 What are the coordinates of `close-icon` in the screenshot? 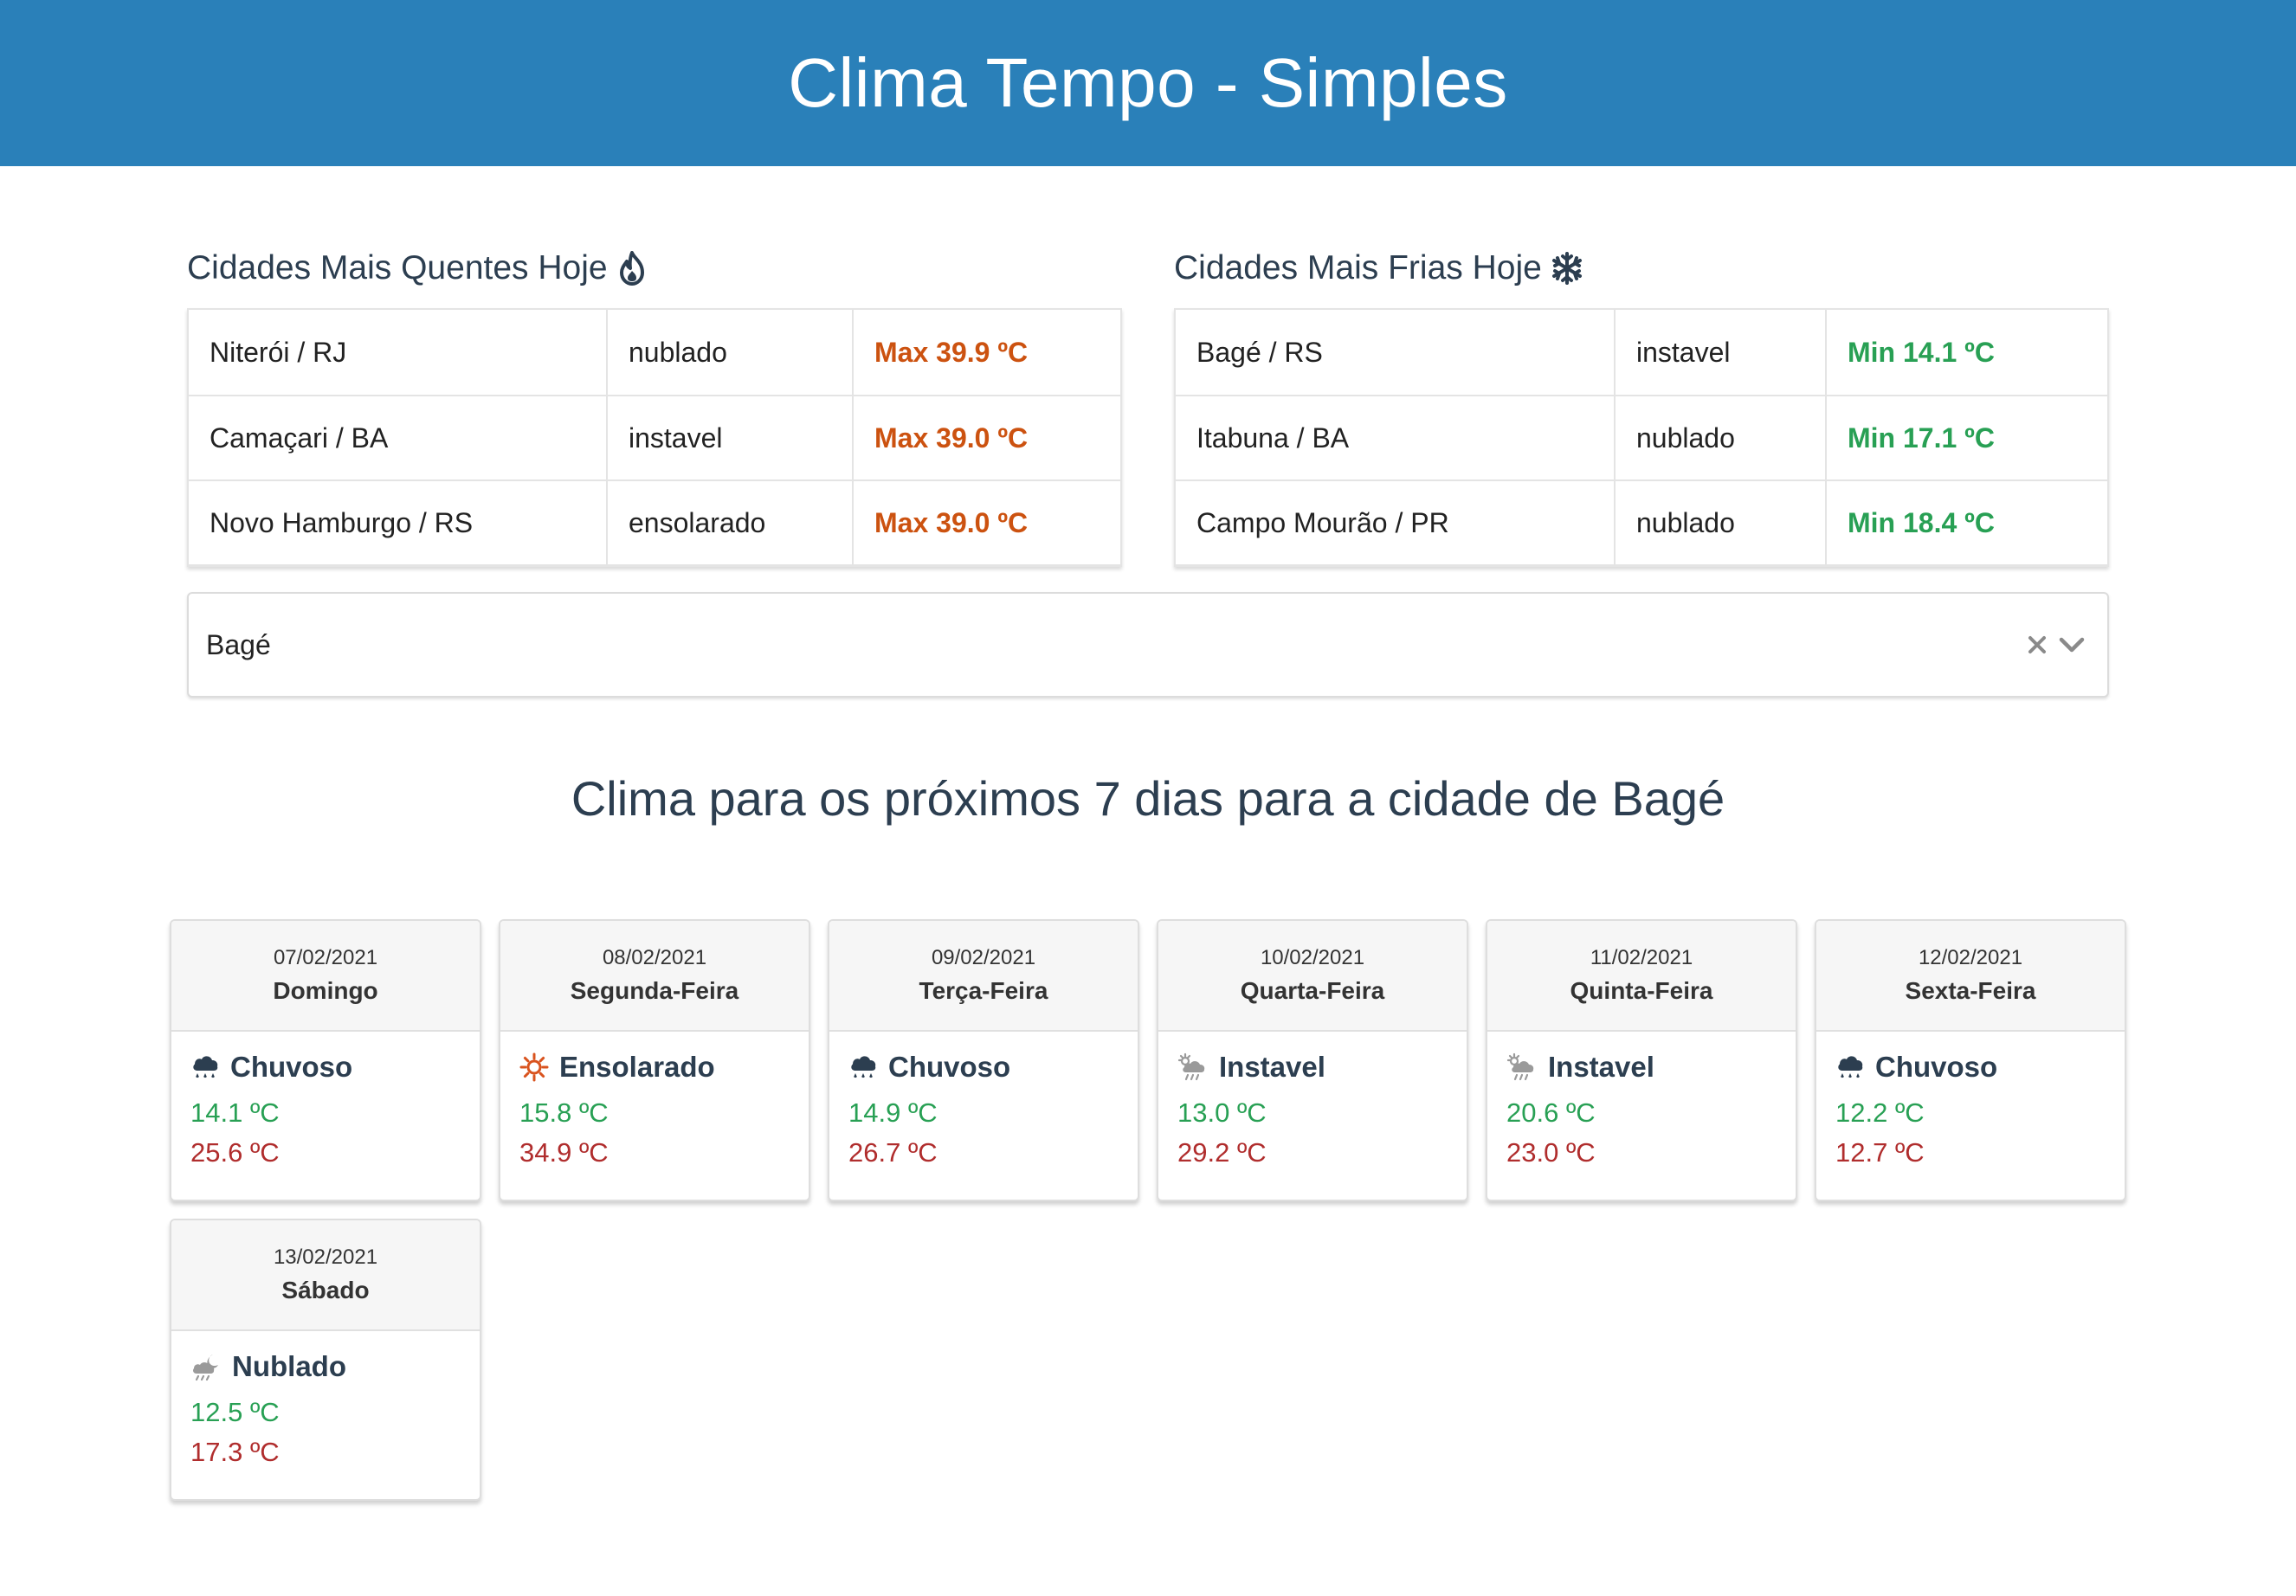 It's located at (2037, 645).